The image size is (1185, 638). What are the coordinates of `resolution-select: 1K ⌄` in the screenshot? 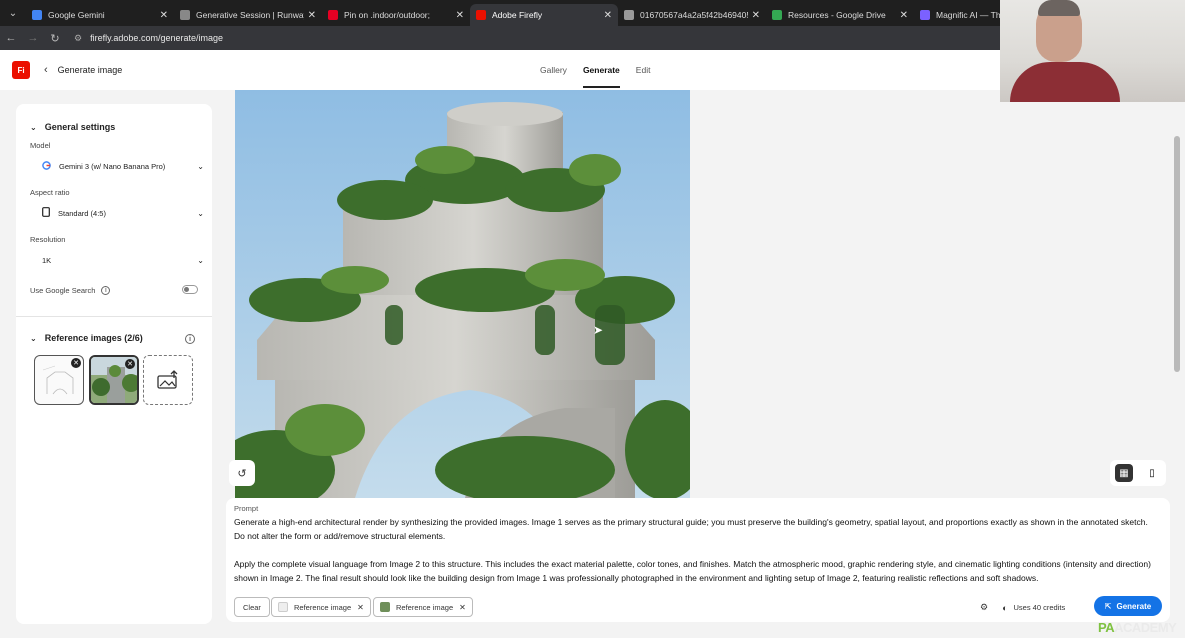 It's located at (121, 260).